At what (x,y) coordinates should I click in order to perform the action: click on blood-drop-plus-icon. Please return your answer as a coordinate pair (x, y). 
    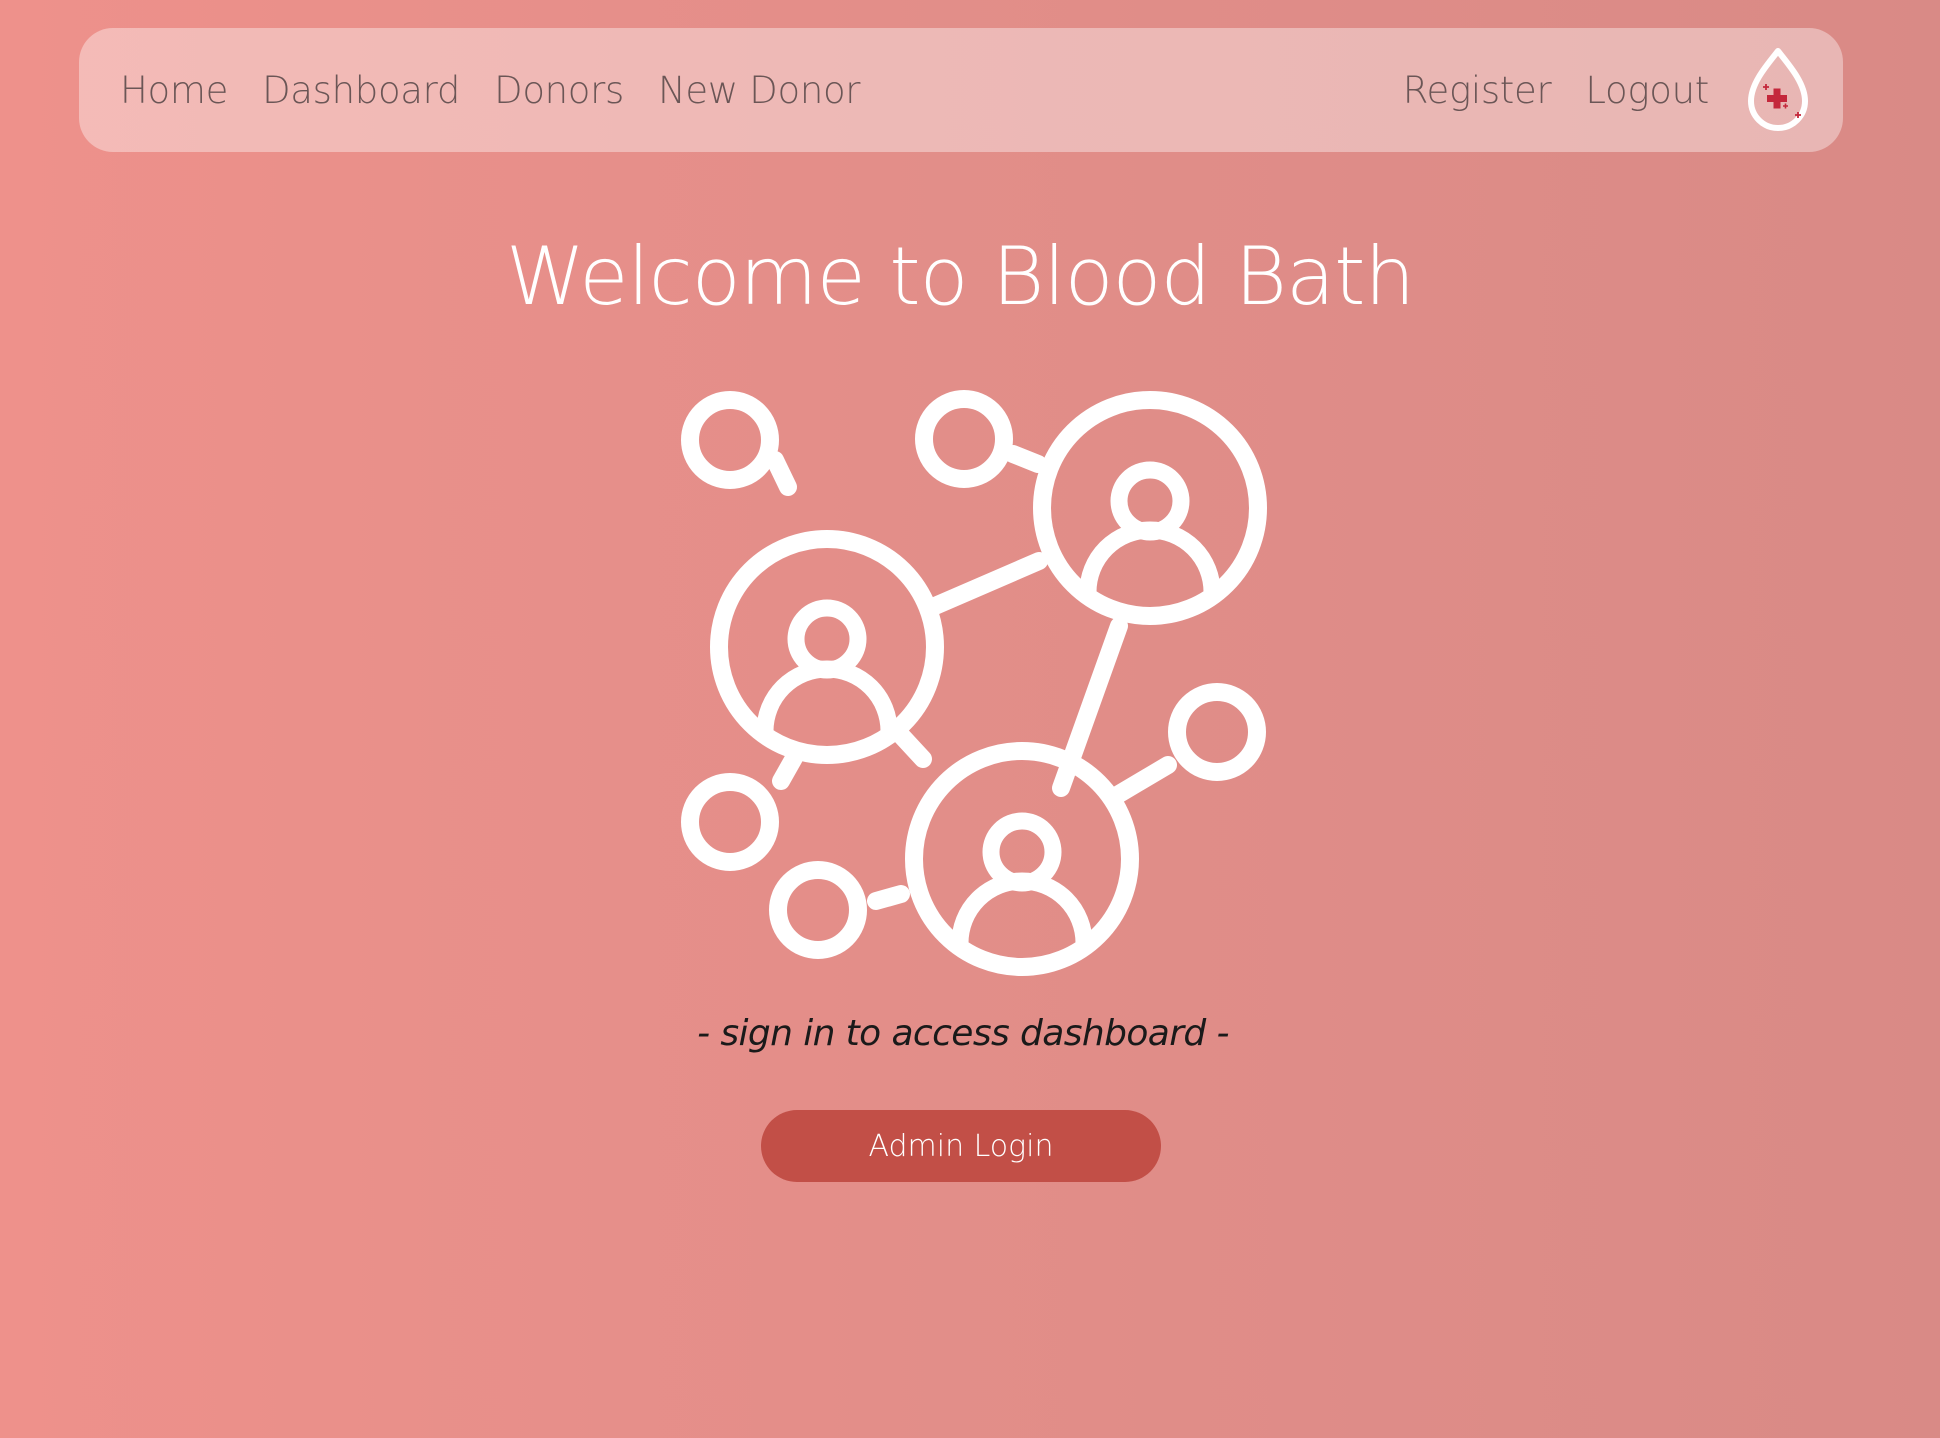
    Looking at the image, I should click on (1778, 90).